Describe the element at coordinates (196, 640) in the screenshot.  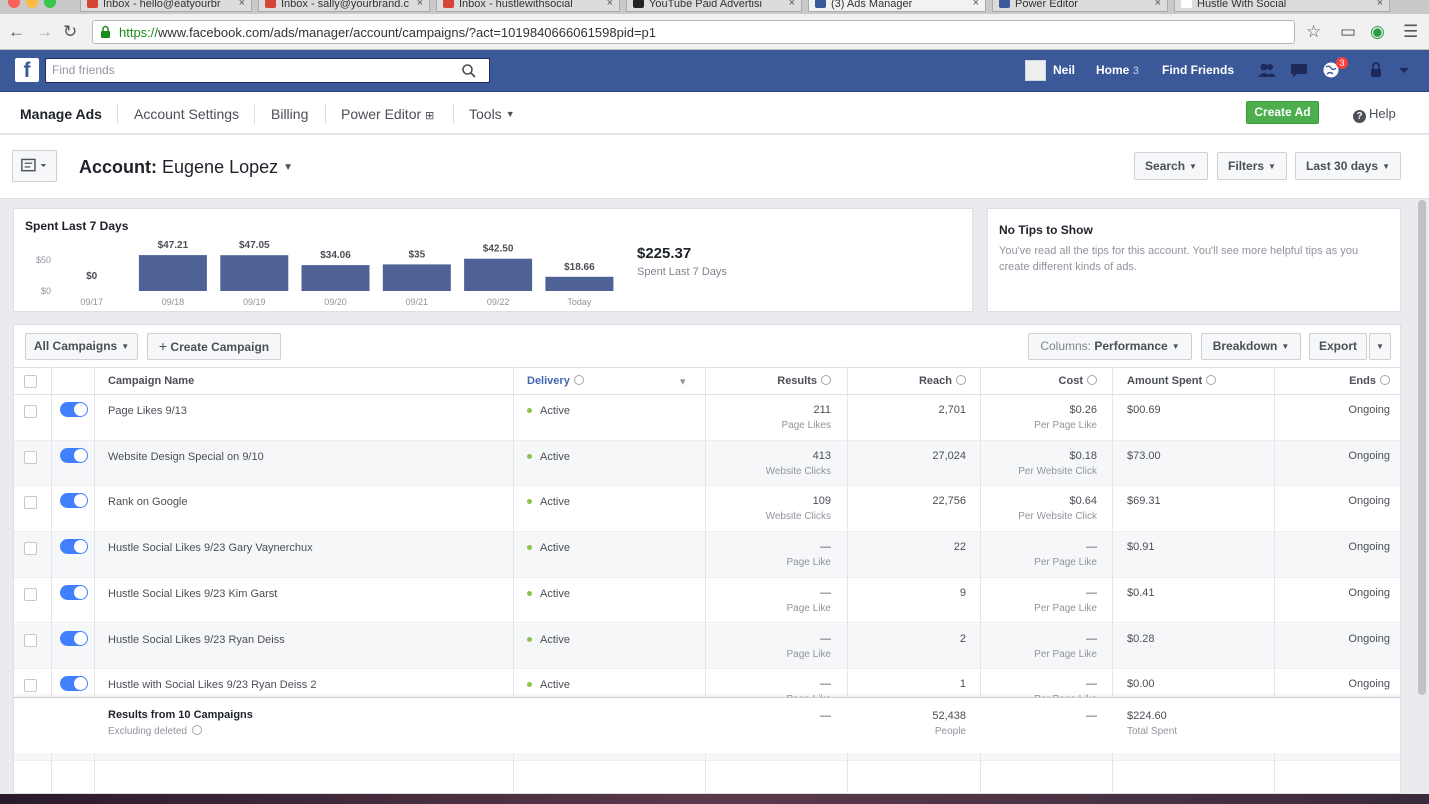
I see `campaign-name: Hustle Social Likes 9/23 Ryan Deiss` at that location.